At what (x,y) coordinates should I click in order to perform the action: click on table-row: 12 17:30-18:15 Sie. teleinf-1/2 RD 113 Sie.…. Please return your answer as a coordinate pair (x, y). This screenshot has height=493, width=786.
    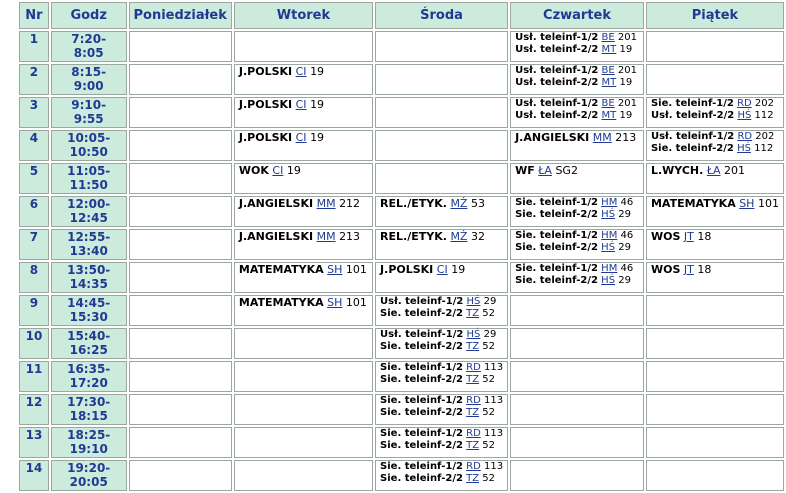
    Looking at the image, I should click on (401, 409).